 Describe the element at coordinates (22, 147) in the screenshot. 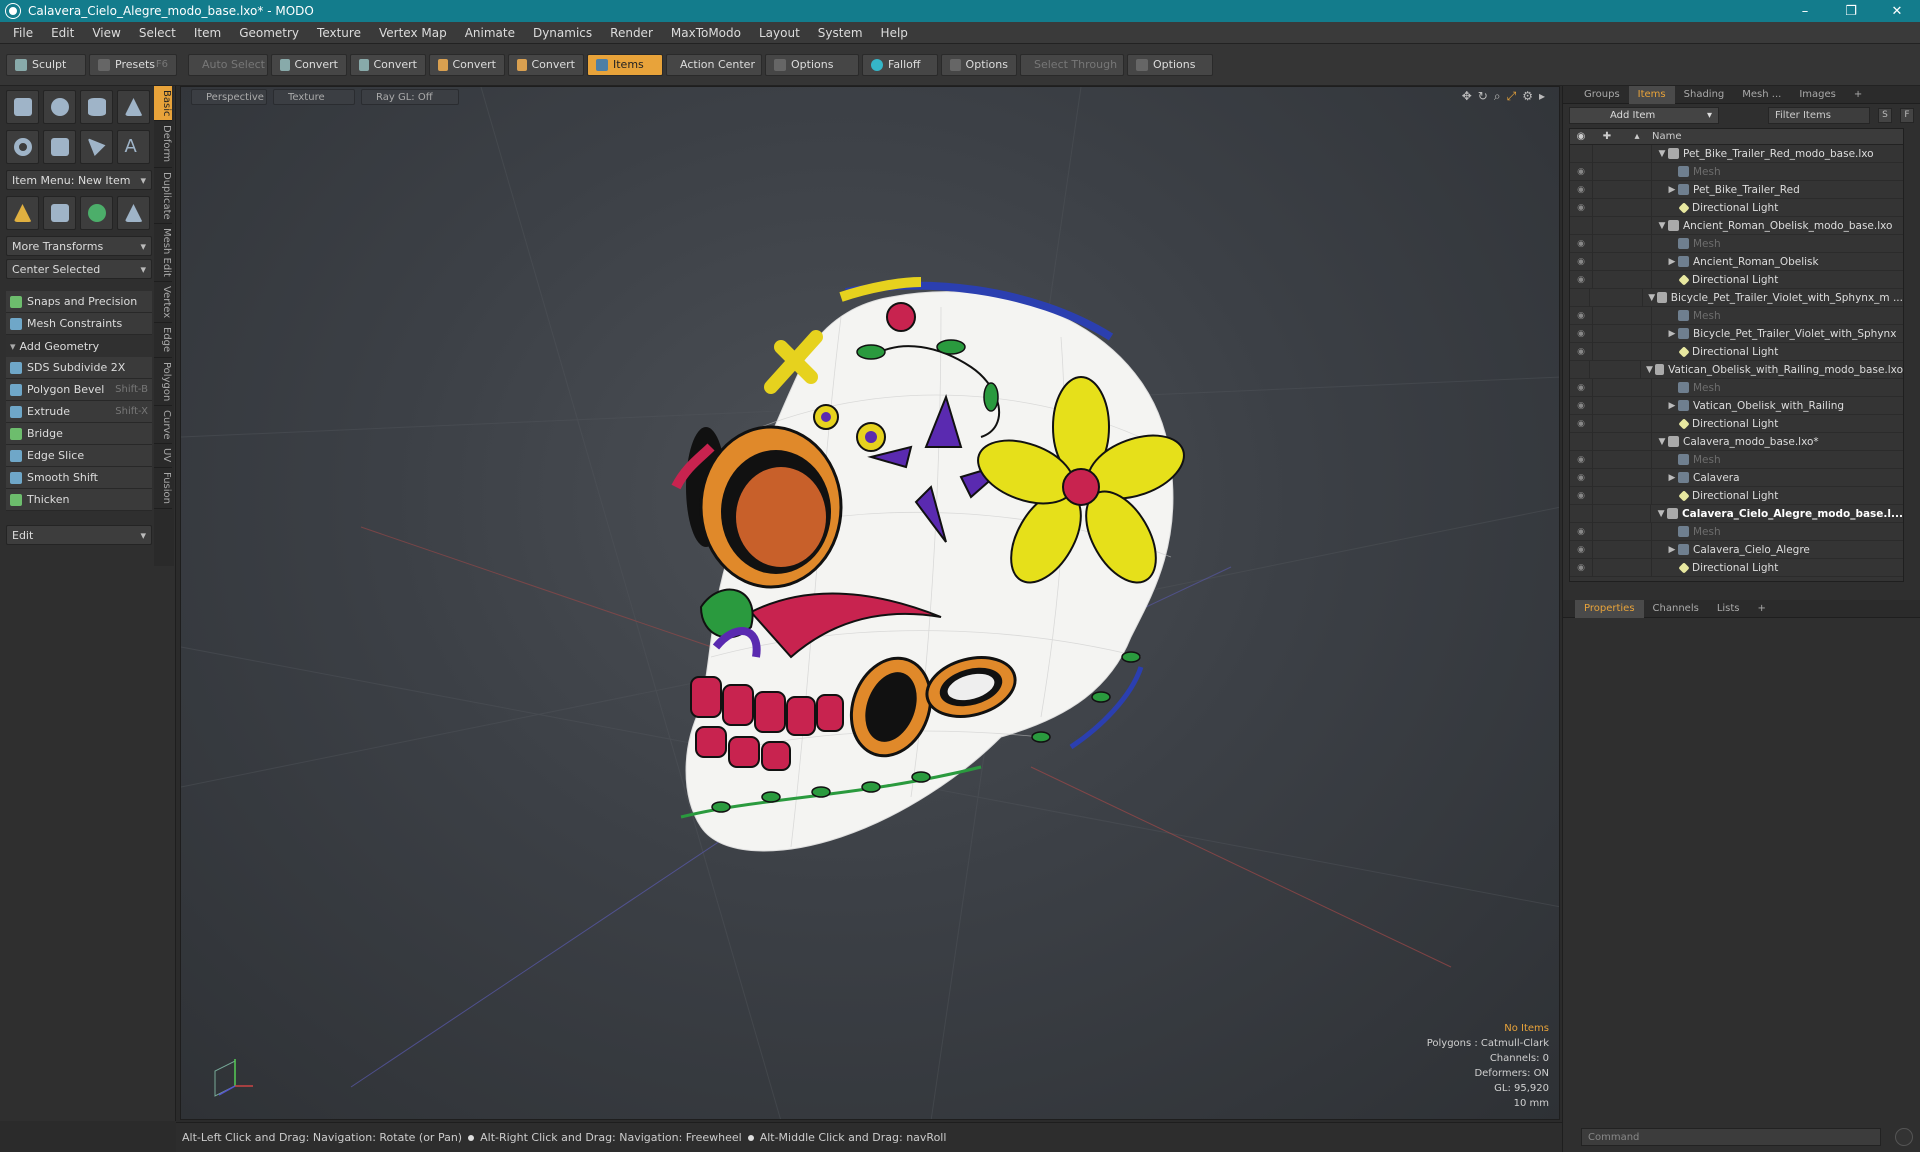

I see `torus-primitive-button` at that location.